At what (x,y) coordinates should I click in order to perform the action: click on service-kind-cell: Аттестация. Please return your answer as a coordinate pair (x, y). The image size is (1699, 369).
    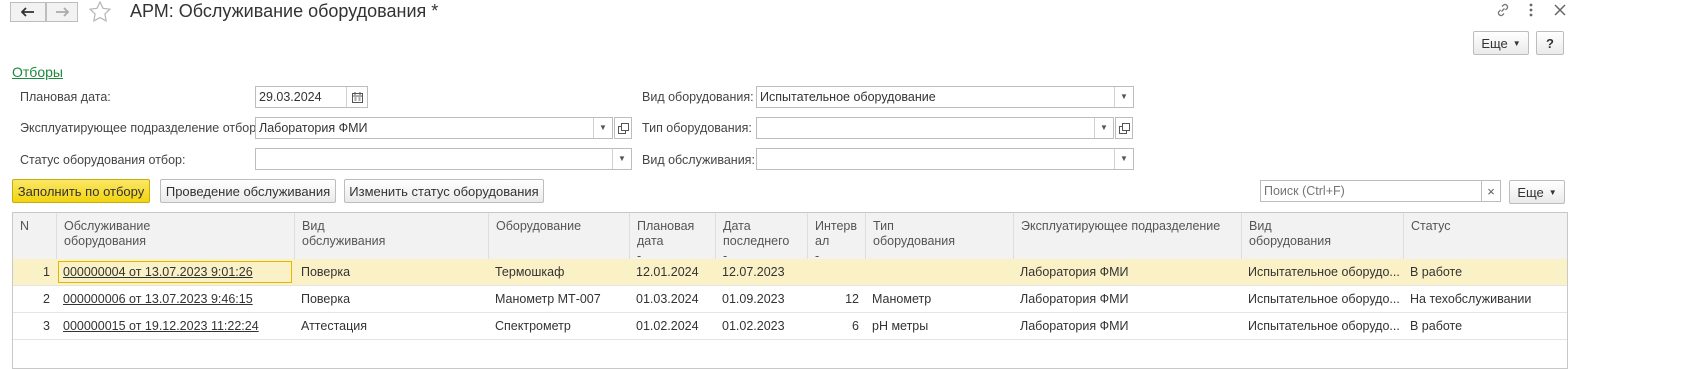
    Looking at the image, I should click on (334, 326).